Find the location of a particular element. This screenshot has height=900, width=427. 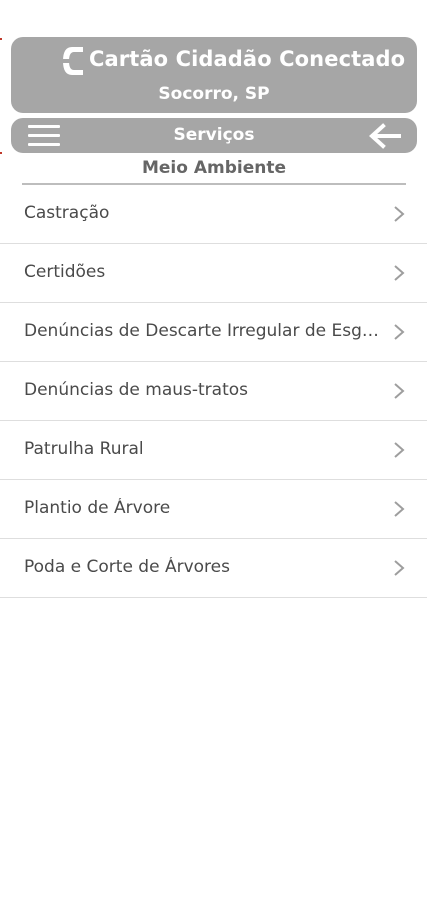

app-title: Cartão Cidadão Conectado is located at coordinates (247, 59).